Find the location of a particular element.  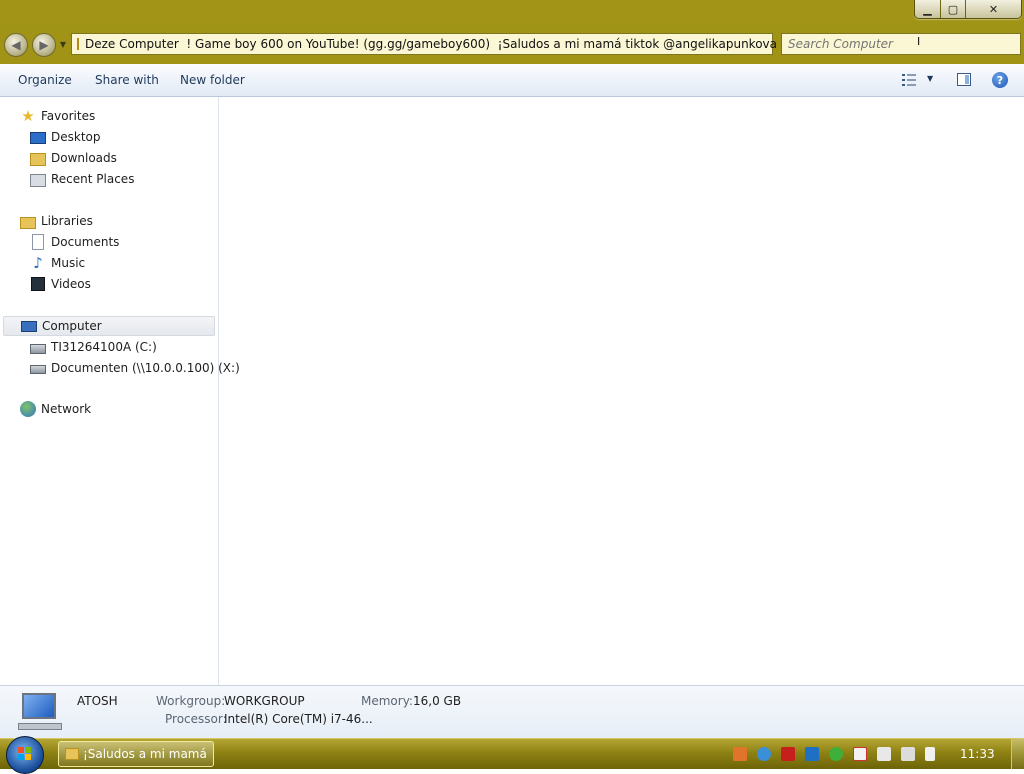

title-bar: ▁ ▢ ✕ is located at coordinates (512, 15).